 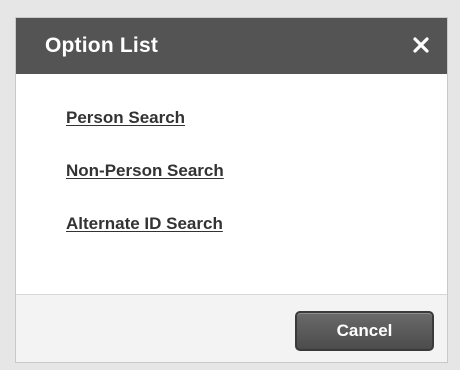 What do you see at coordinates (364, 331) in the screenshot?
I see `cancel-button: Cancel` at bounding box center [364, 331].